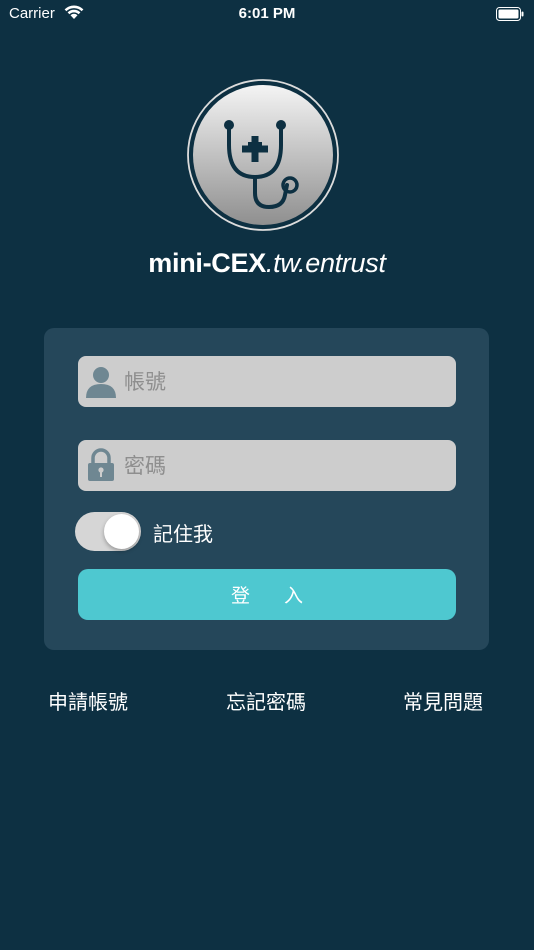  What do you see at coordinates (443, 700) in the screenshot?
I see `faq-link: 常見問題` at bounding box center [443, 700].